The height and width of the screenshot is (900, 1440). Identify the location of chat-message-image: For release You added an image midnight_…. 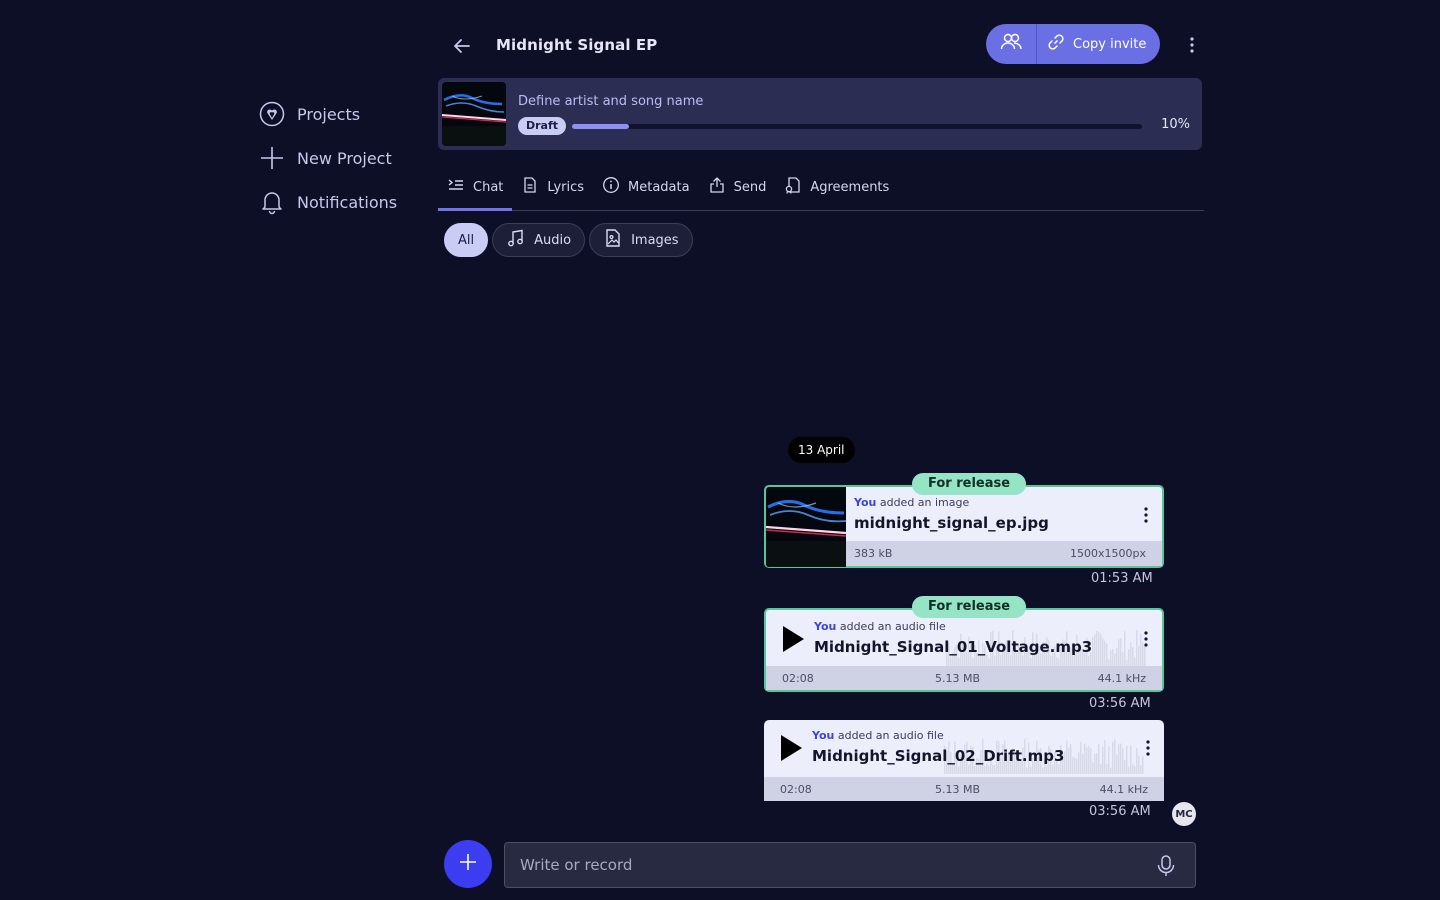
(964, 520).